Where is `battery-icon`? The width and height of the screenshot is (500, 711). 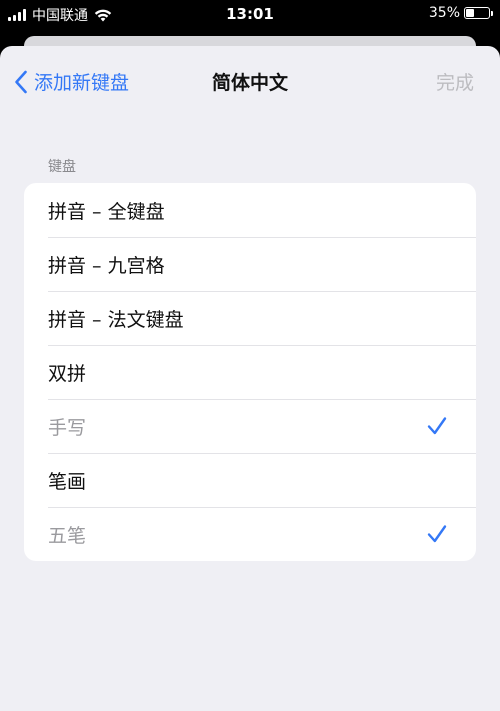
battery-icon is located at coordinates (478, 13).